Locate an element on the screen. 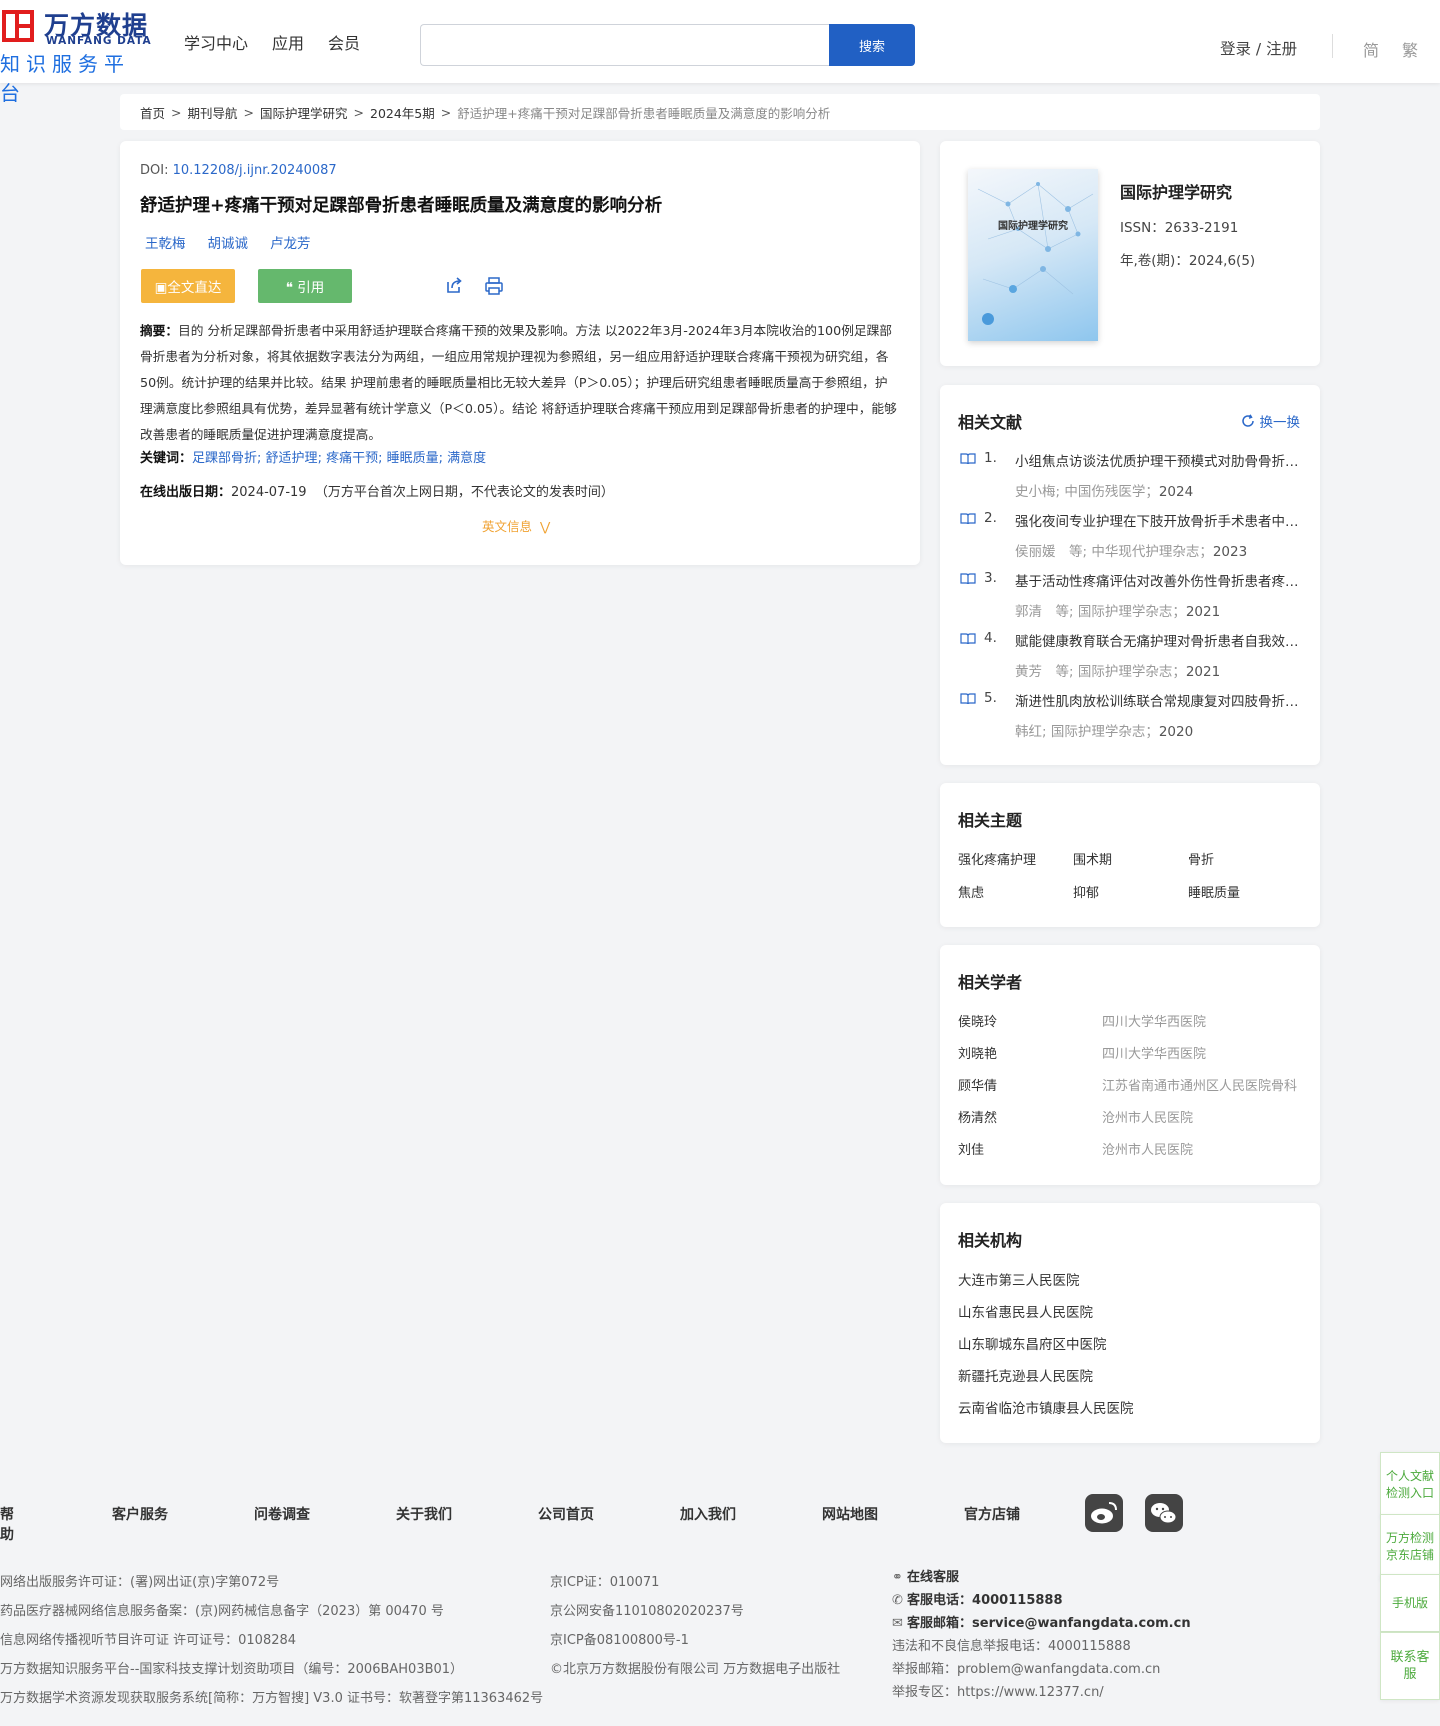  keyword-link: 足踝部骨折 is located at coordinates (224, 458).